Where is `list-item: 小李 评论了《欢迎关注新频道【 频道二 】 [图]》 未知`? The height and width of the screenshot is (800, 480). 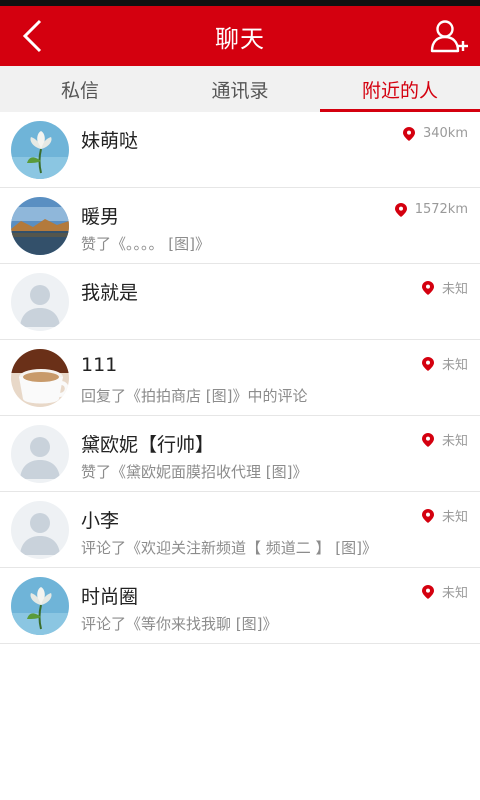 list-item: 小李 评论了《欢迎关注新频道【 频道二 】 [图]》 未知 is located at coordinates (240, 530).